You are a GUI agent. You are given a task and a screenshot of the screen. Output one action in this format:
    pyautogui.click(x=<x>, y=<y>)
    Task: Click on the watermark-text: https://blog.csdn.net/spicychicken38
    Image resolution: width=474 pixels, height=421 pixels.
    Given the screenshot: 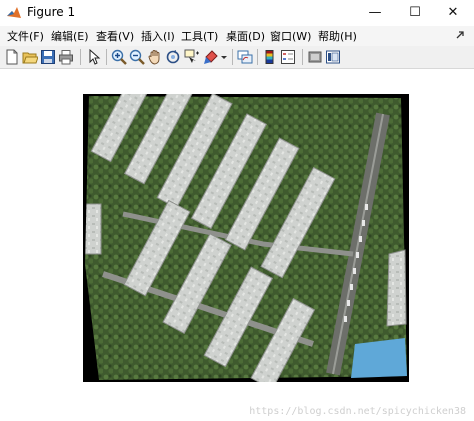 What is the action you would take?
    pyautogui.click(x=357, y=411)
    